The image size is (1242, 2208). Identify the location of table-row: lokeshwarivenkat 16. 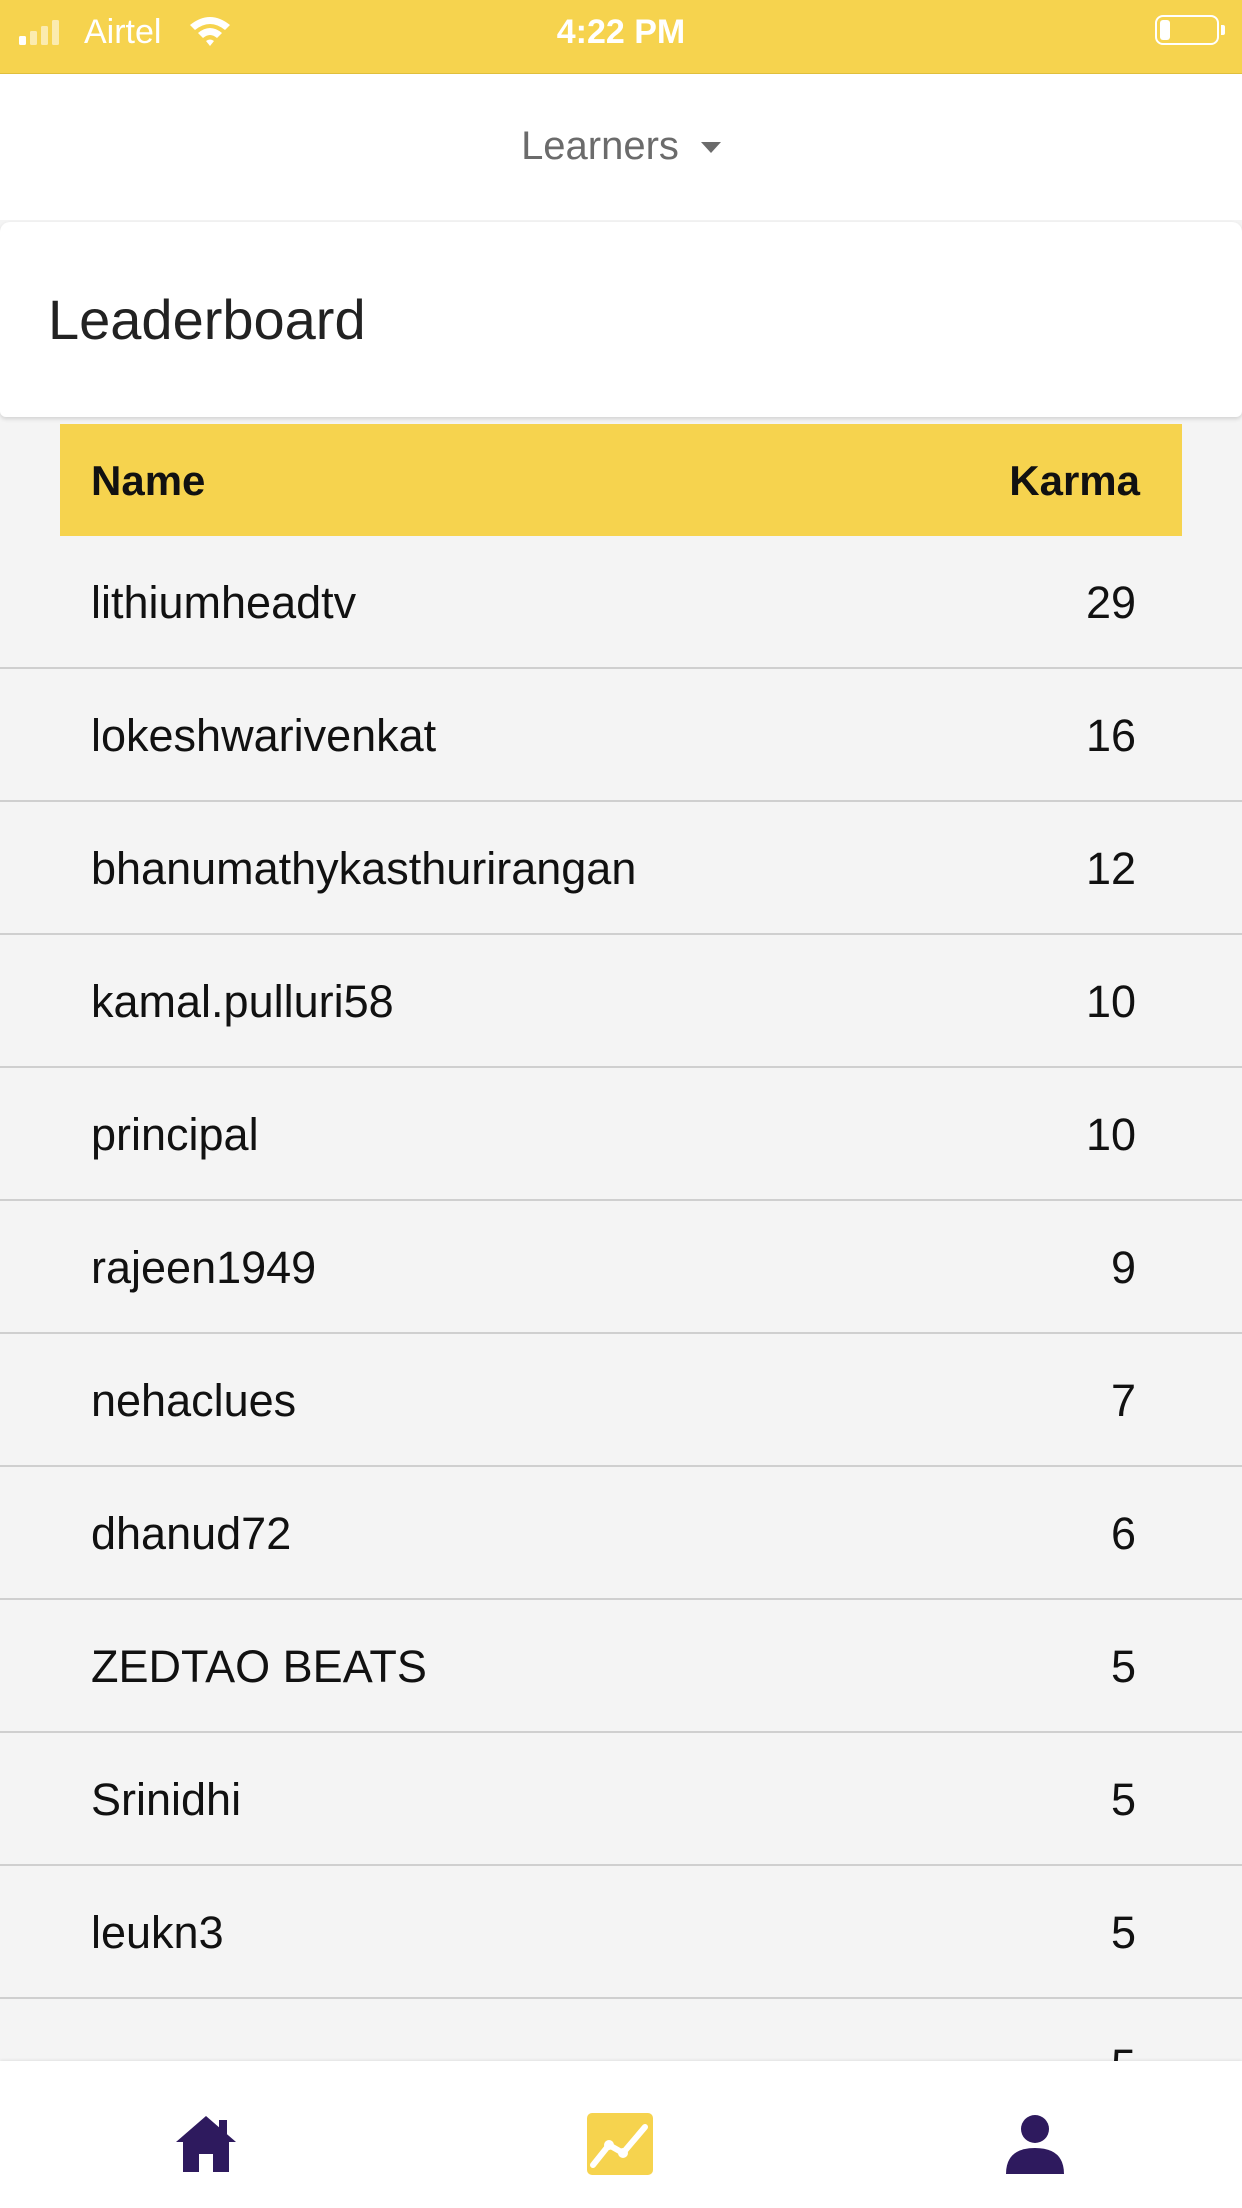
(621, 735).